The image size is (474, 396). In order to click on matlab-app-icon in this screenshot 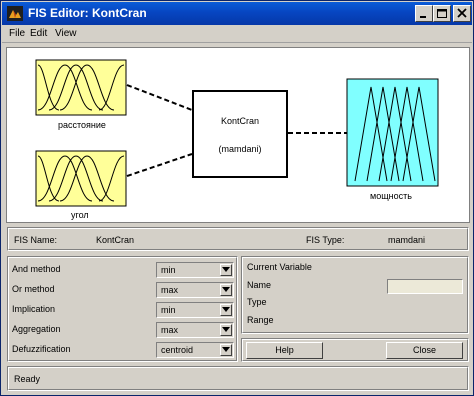, I will do `click(15, 13)`.